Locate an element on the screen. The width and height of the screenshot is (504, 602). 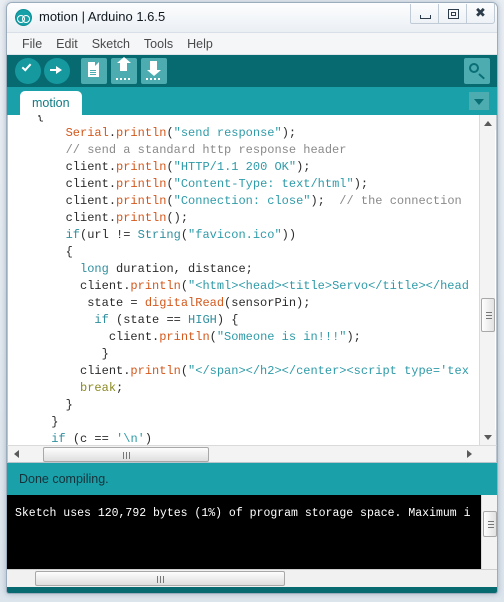
code-token: "favicon.ico" is located at coordinates (235, 235).